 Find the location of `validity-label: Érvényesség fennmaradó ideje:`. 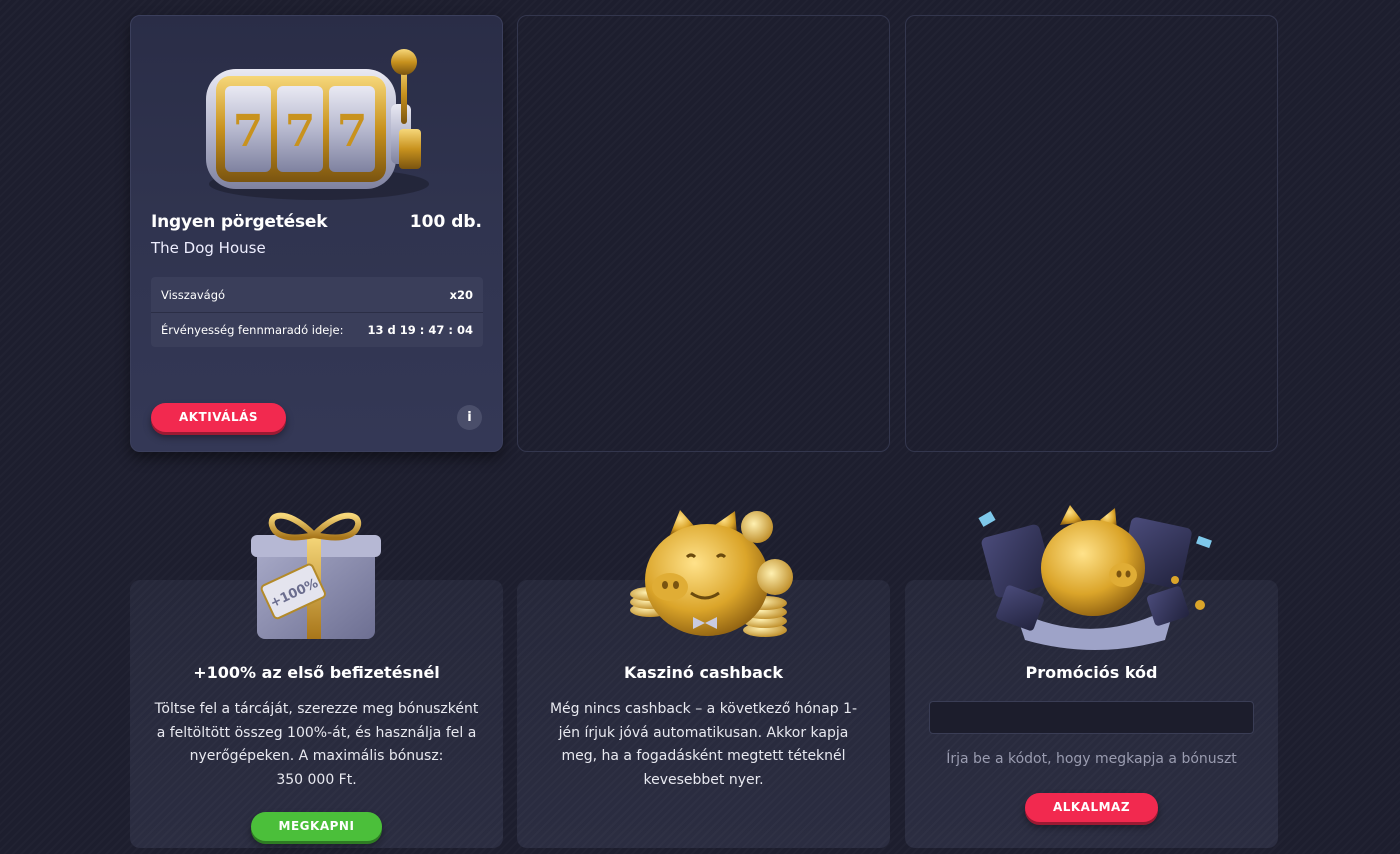

validity-label: Érvényesség fennmaradó ideje: is located at coordinates (252, 330).